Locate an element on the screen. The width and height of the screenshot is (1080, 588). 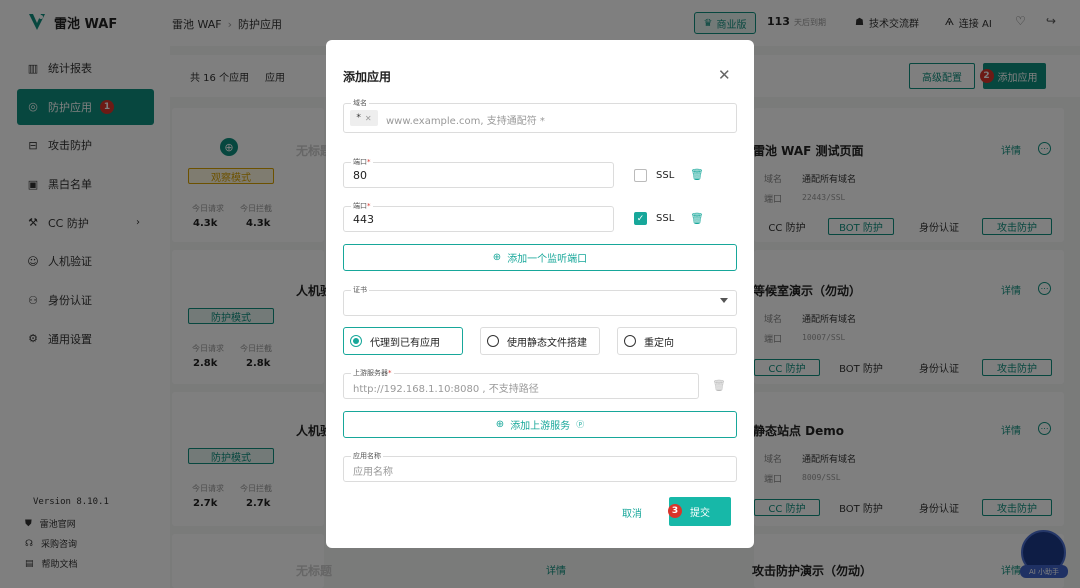
app-name-input: 应用名称 is located at coordinates (373, 470).